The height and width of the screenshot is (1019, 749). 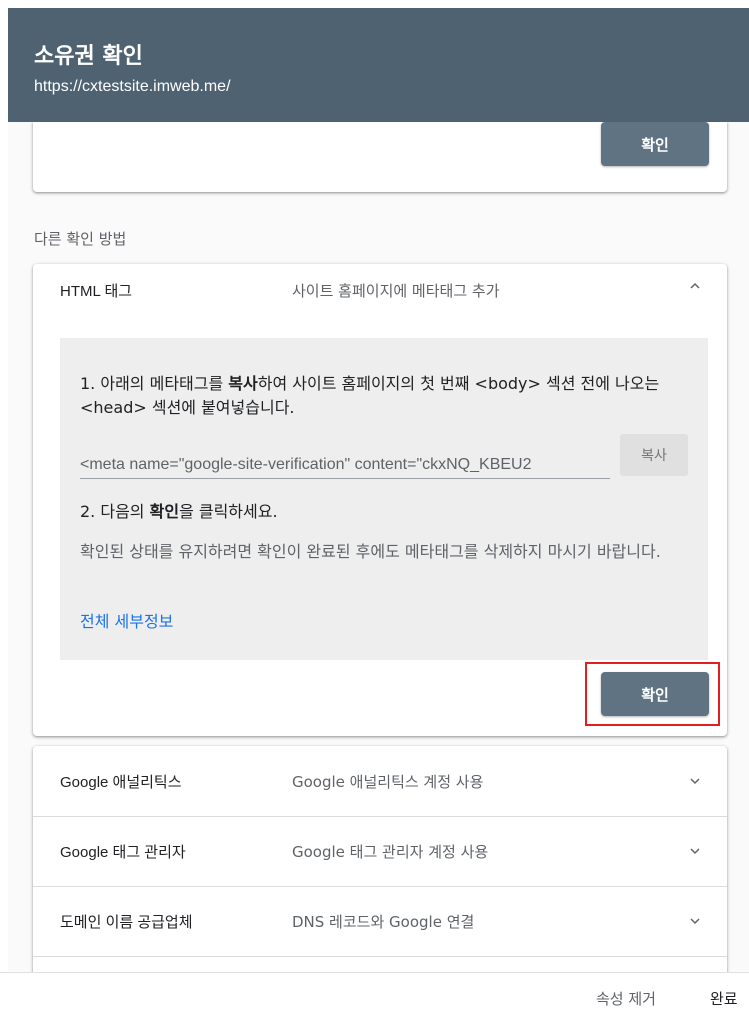 I want to click on method-name: Google 애널리틱스, so click(x=121, y=782).